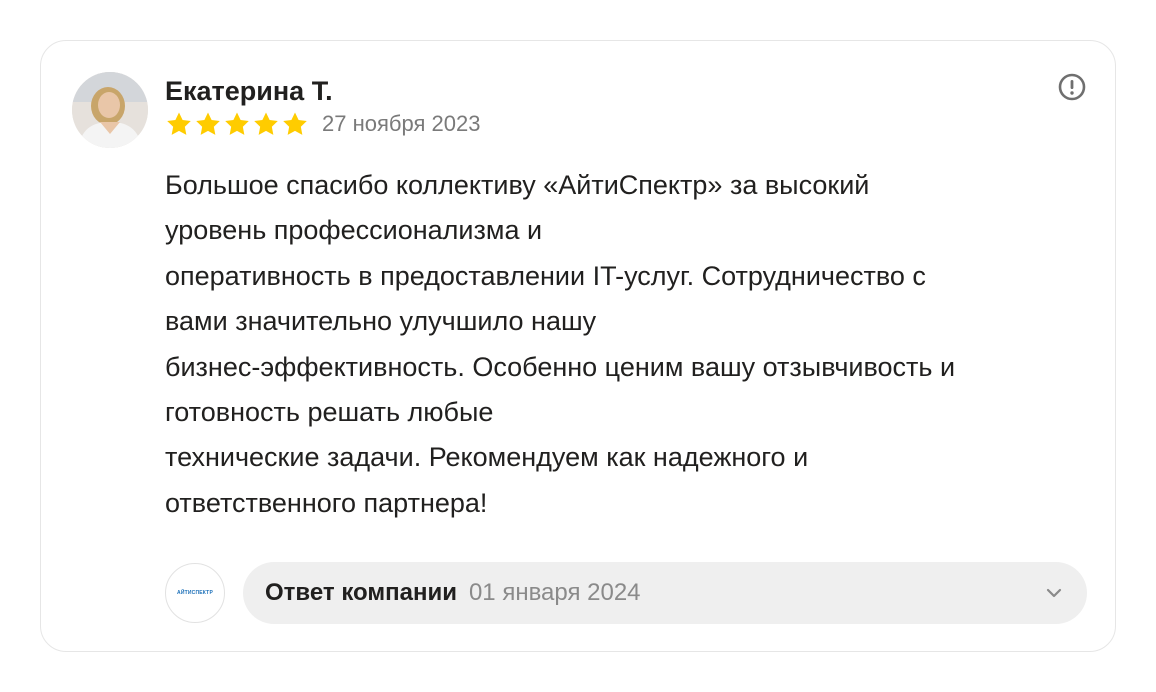  Describe the element at coordinates (665, 593) in the screenshot. I see `company-reply-toggle: Ответ компании 01 января 2024` at that location.